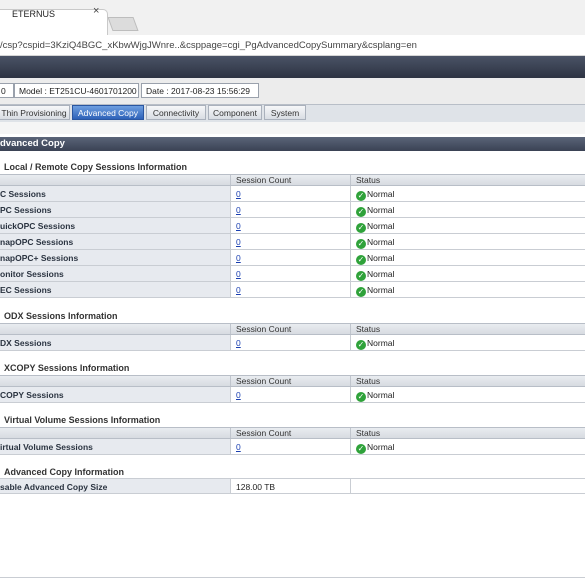 This screenshot has width=585, height=585. I want to click on browser-tab-title: ETERNUS, so click(34, 14).